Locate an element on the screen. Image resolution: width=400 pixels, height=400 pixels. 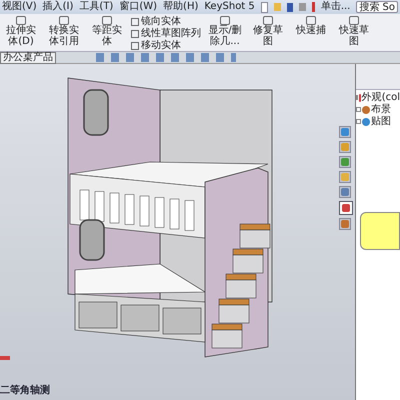
ribbon-button: 快速草图 is located at coordinates (354, 31).